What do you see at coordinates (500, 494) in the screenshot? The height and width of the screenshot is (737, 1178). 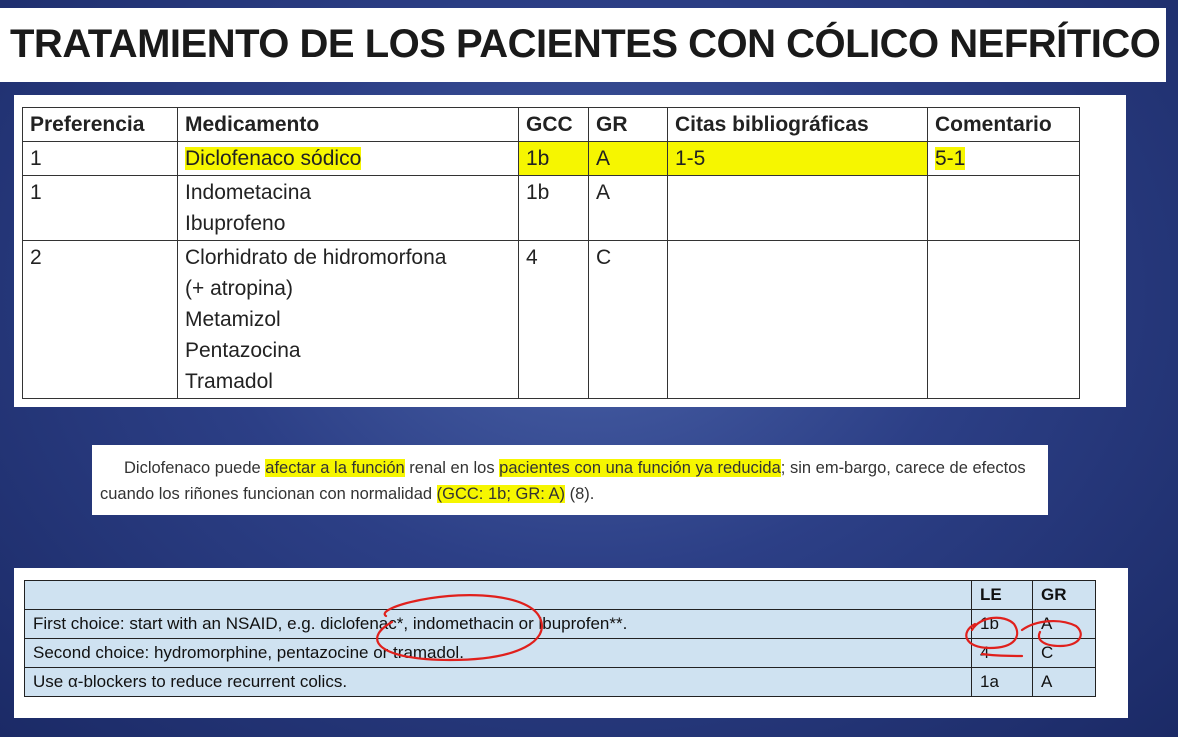 I see `note-highlight: (GCC: 1b; GR: A)` at bounding box center [500, 494].